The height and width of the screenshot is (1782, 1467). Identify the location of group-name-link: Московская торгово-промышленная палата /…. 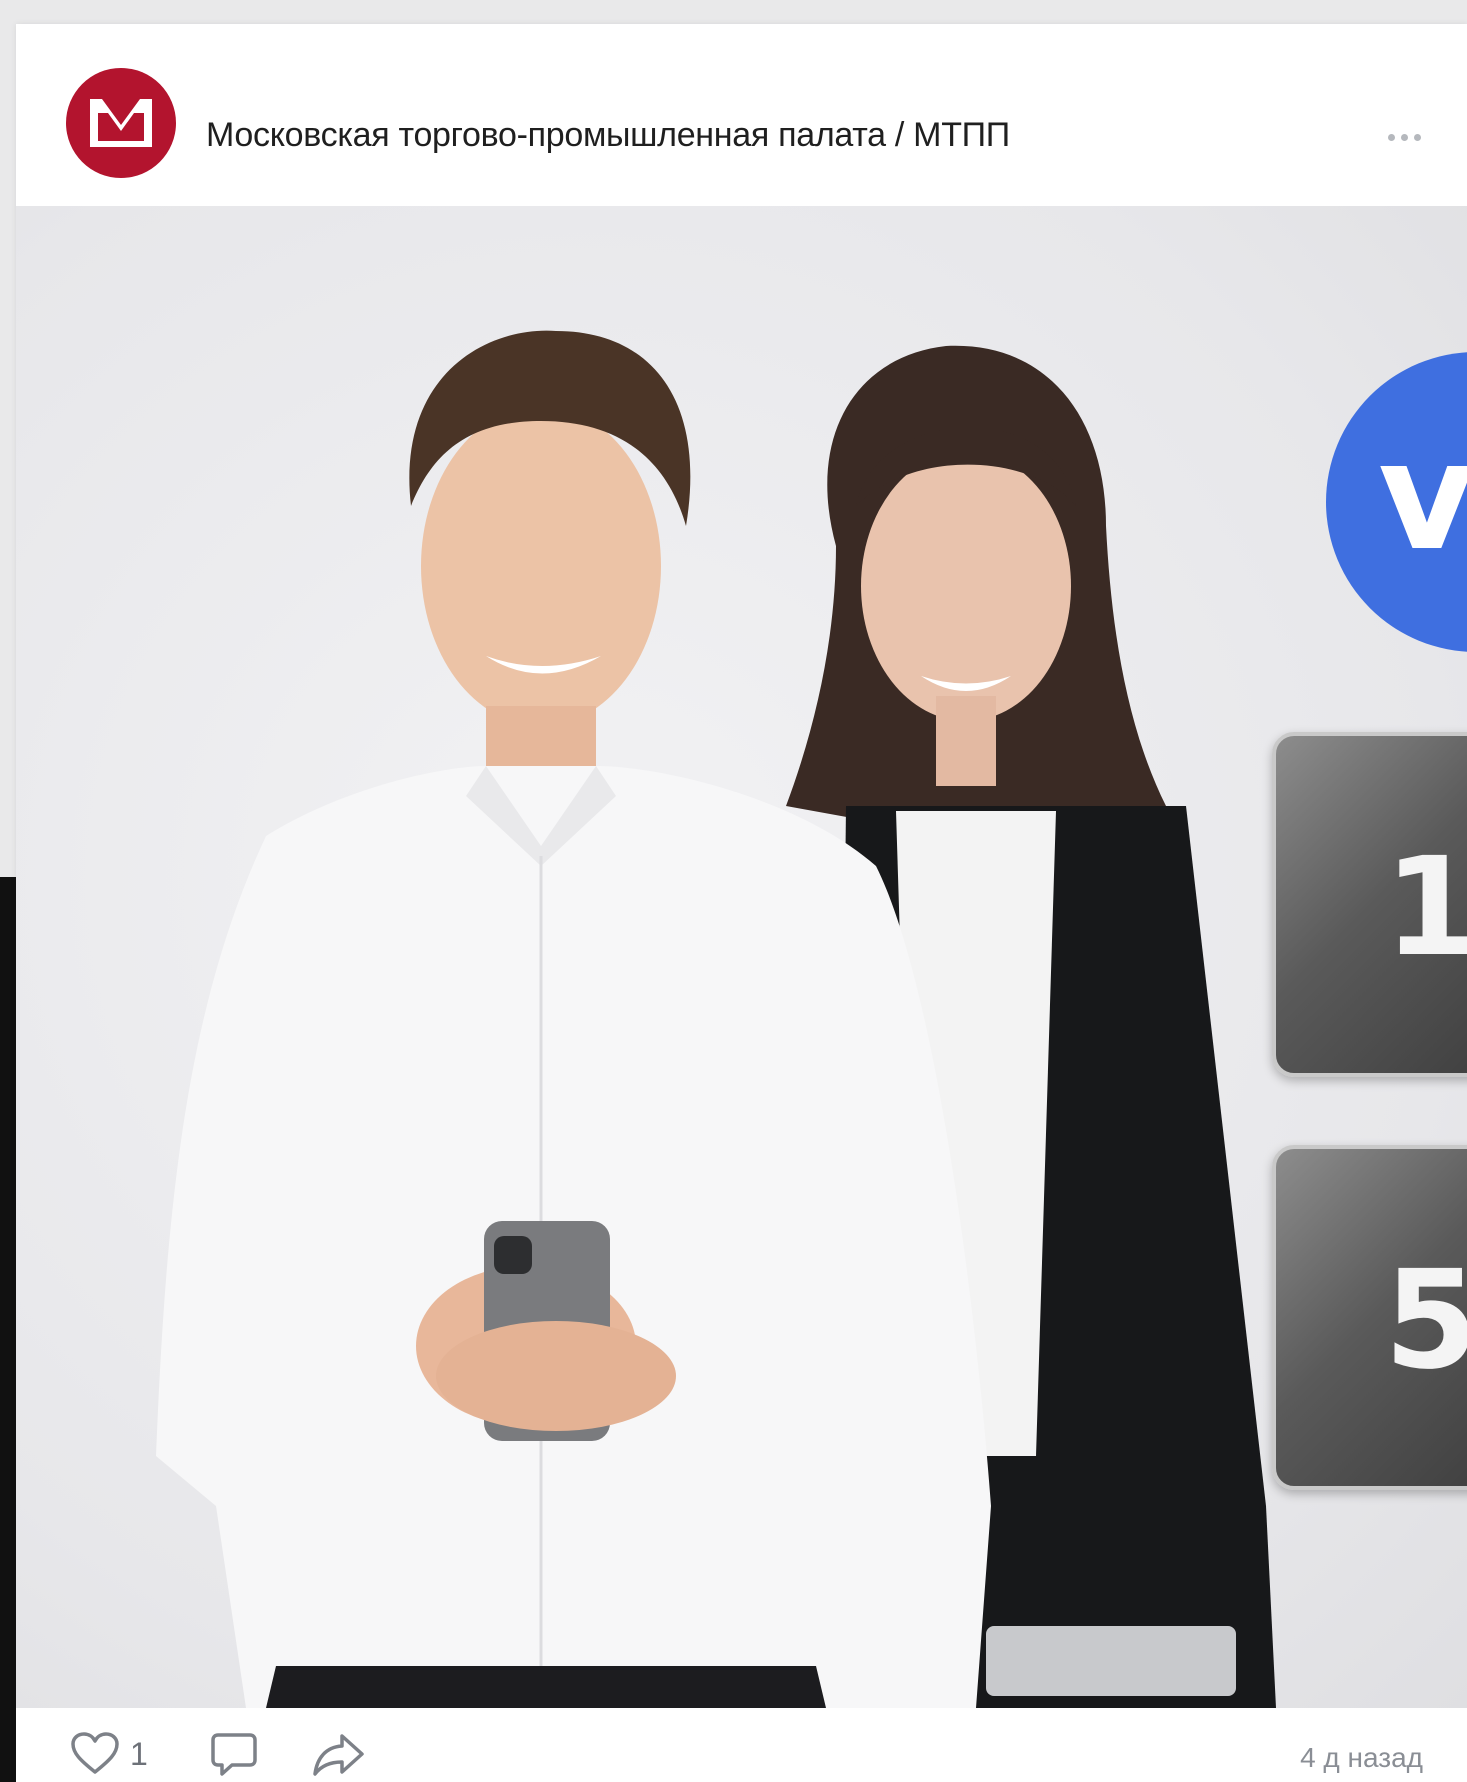
(608, 135).